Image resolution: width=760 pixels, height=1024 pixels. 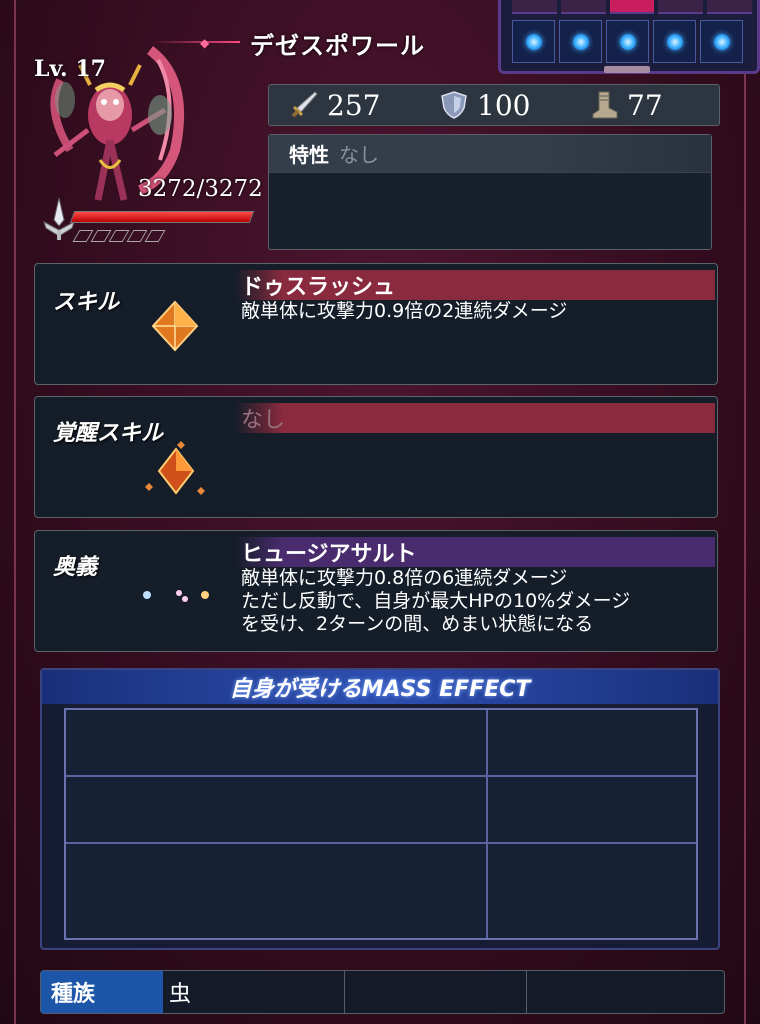 What do you see at coordinates (376, 457) in the screenshot?
I see `awaken-skill-panel: 覚醒スキル なし` at bounding box center [376, 457].